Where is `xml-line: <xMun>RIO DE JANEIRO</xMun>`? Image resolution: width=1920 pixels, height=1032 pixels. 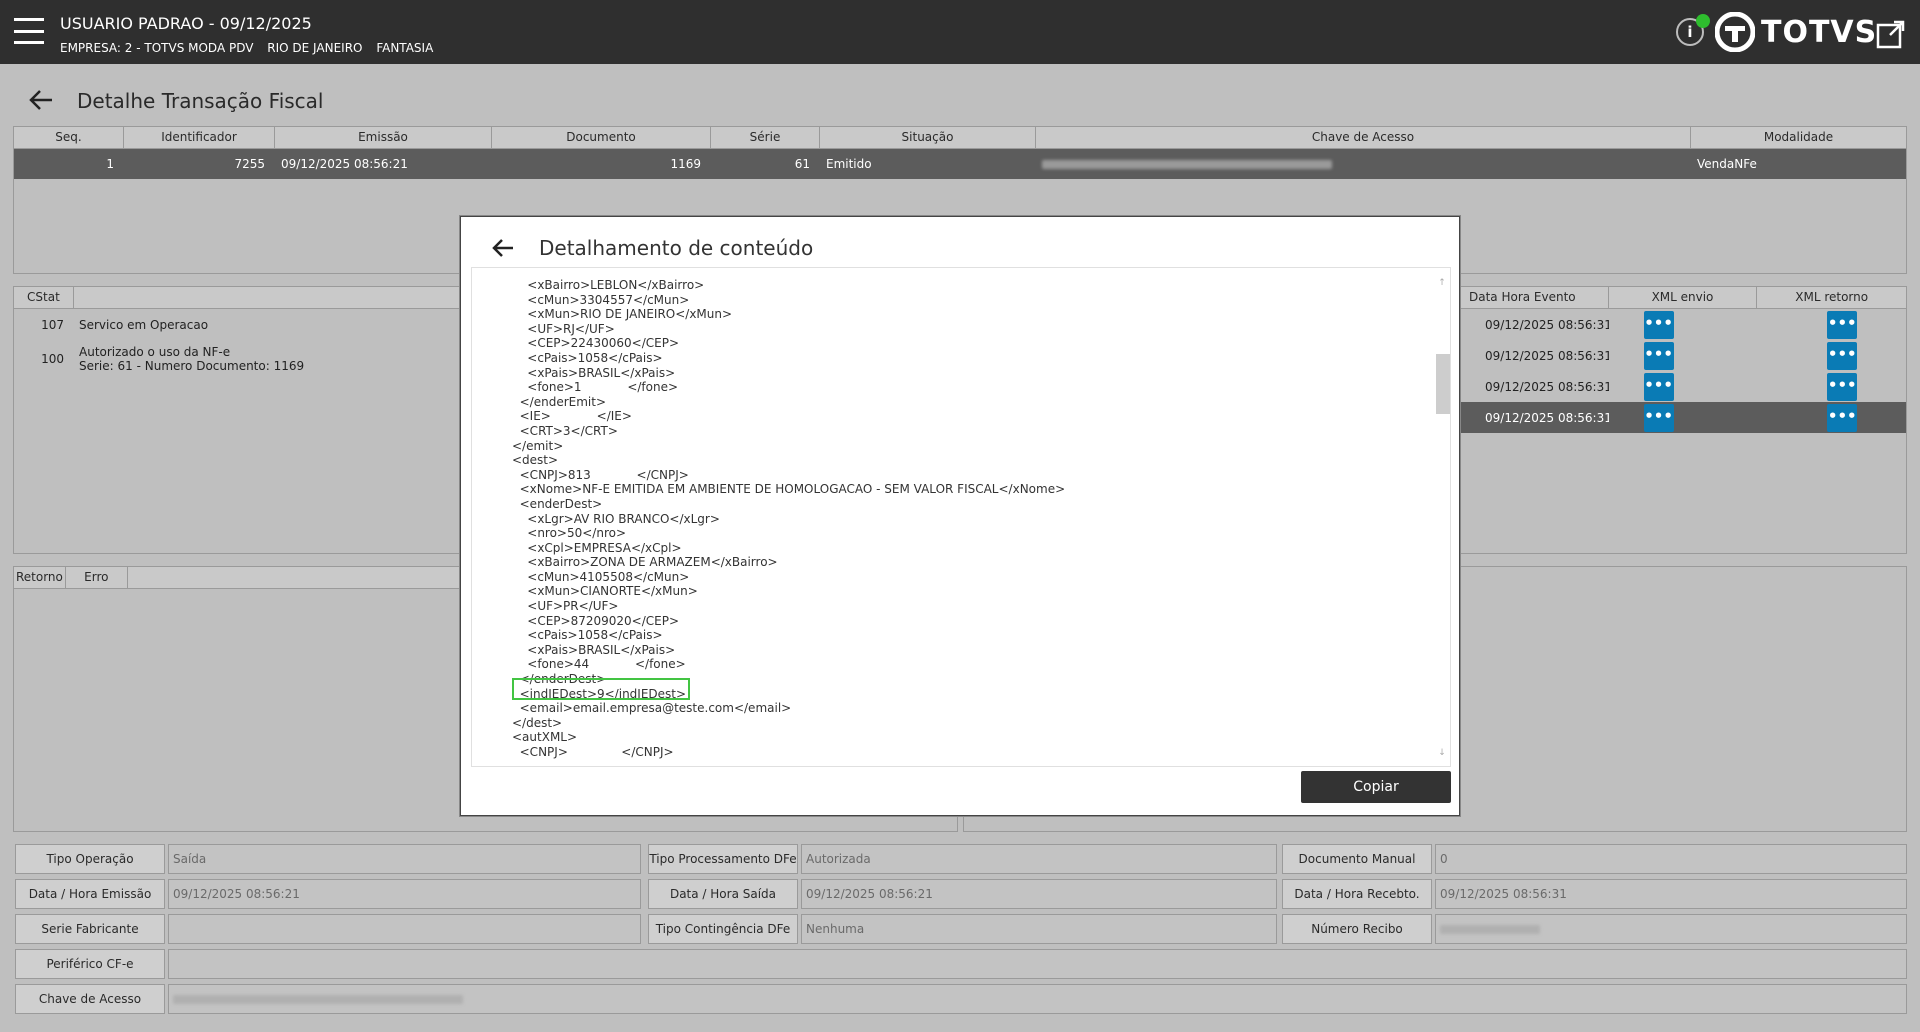
xml-line: <xMun>RIO DE JANEIRO</xMun> is located at coordinates (622, 314).